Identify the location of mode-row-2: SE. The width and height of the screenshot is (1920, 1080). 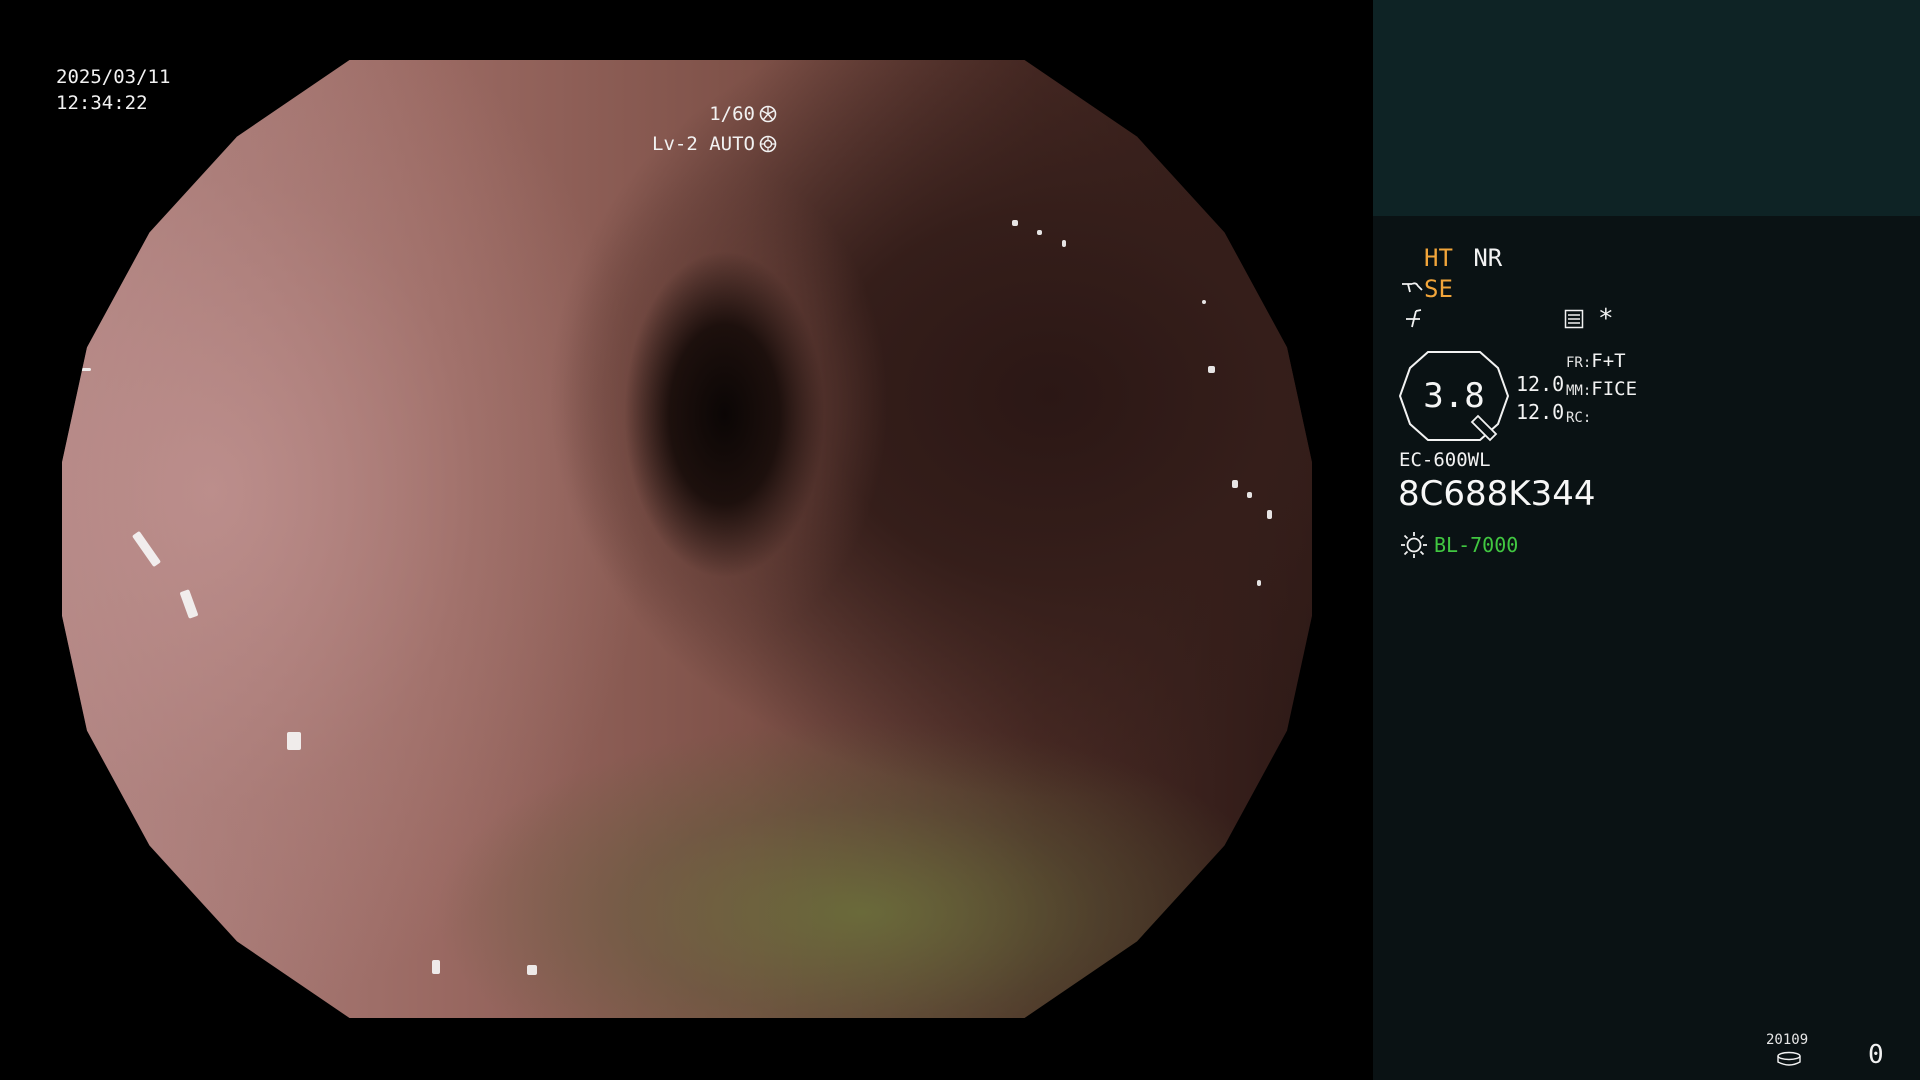
(1426, 289).